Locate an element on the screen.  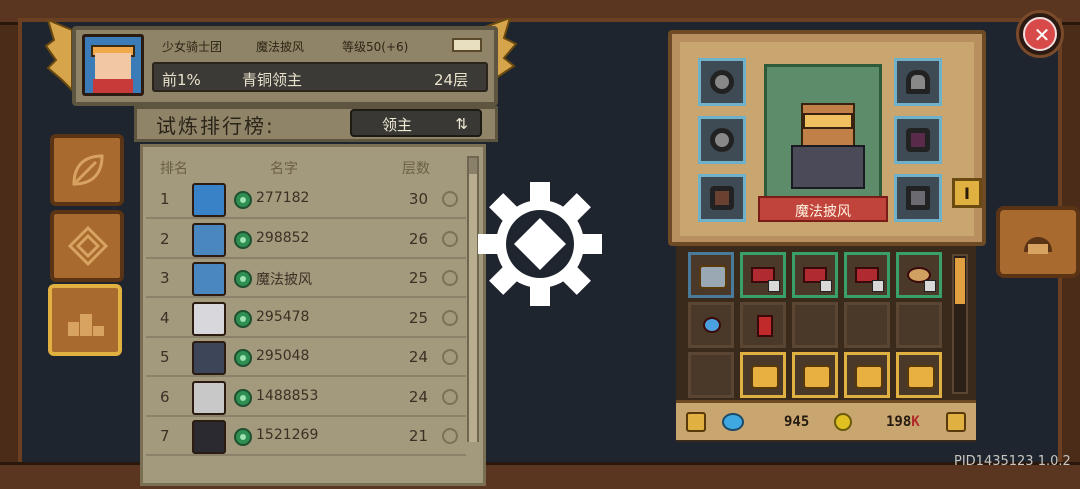
filter-label: 领主 is located at coordinates (397, 125).